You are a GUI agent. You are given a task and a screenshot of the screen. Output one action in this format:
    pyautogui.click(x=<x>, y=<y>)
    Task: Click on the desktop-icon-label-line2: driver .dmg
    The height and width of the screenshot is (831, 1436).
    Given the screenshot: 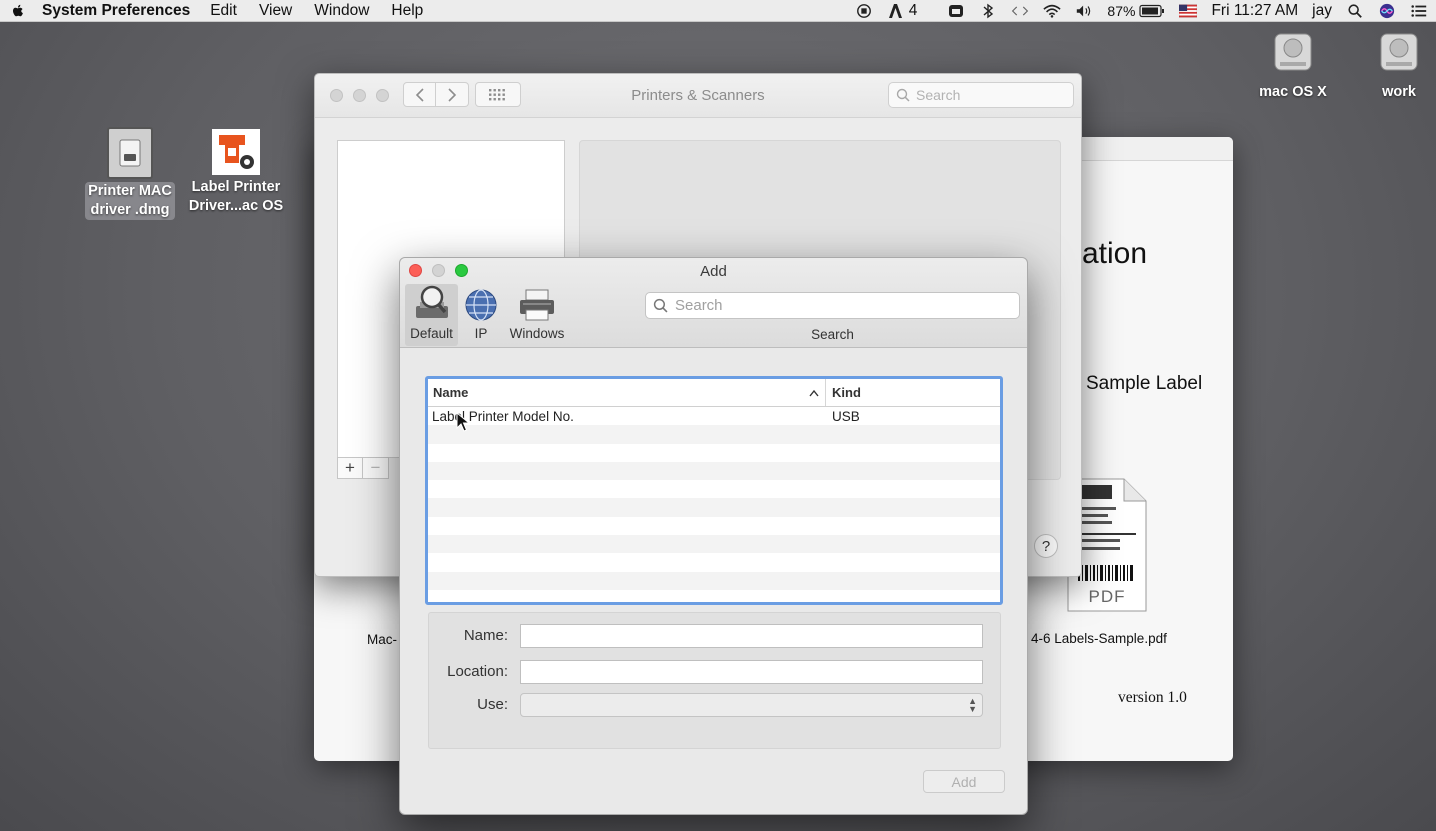 What is the action you would take?
    pyautogui.click(x=130, y=210)
    